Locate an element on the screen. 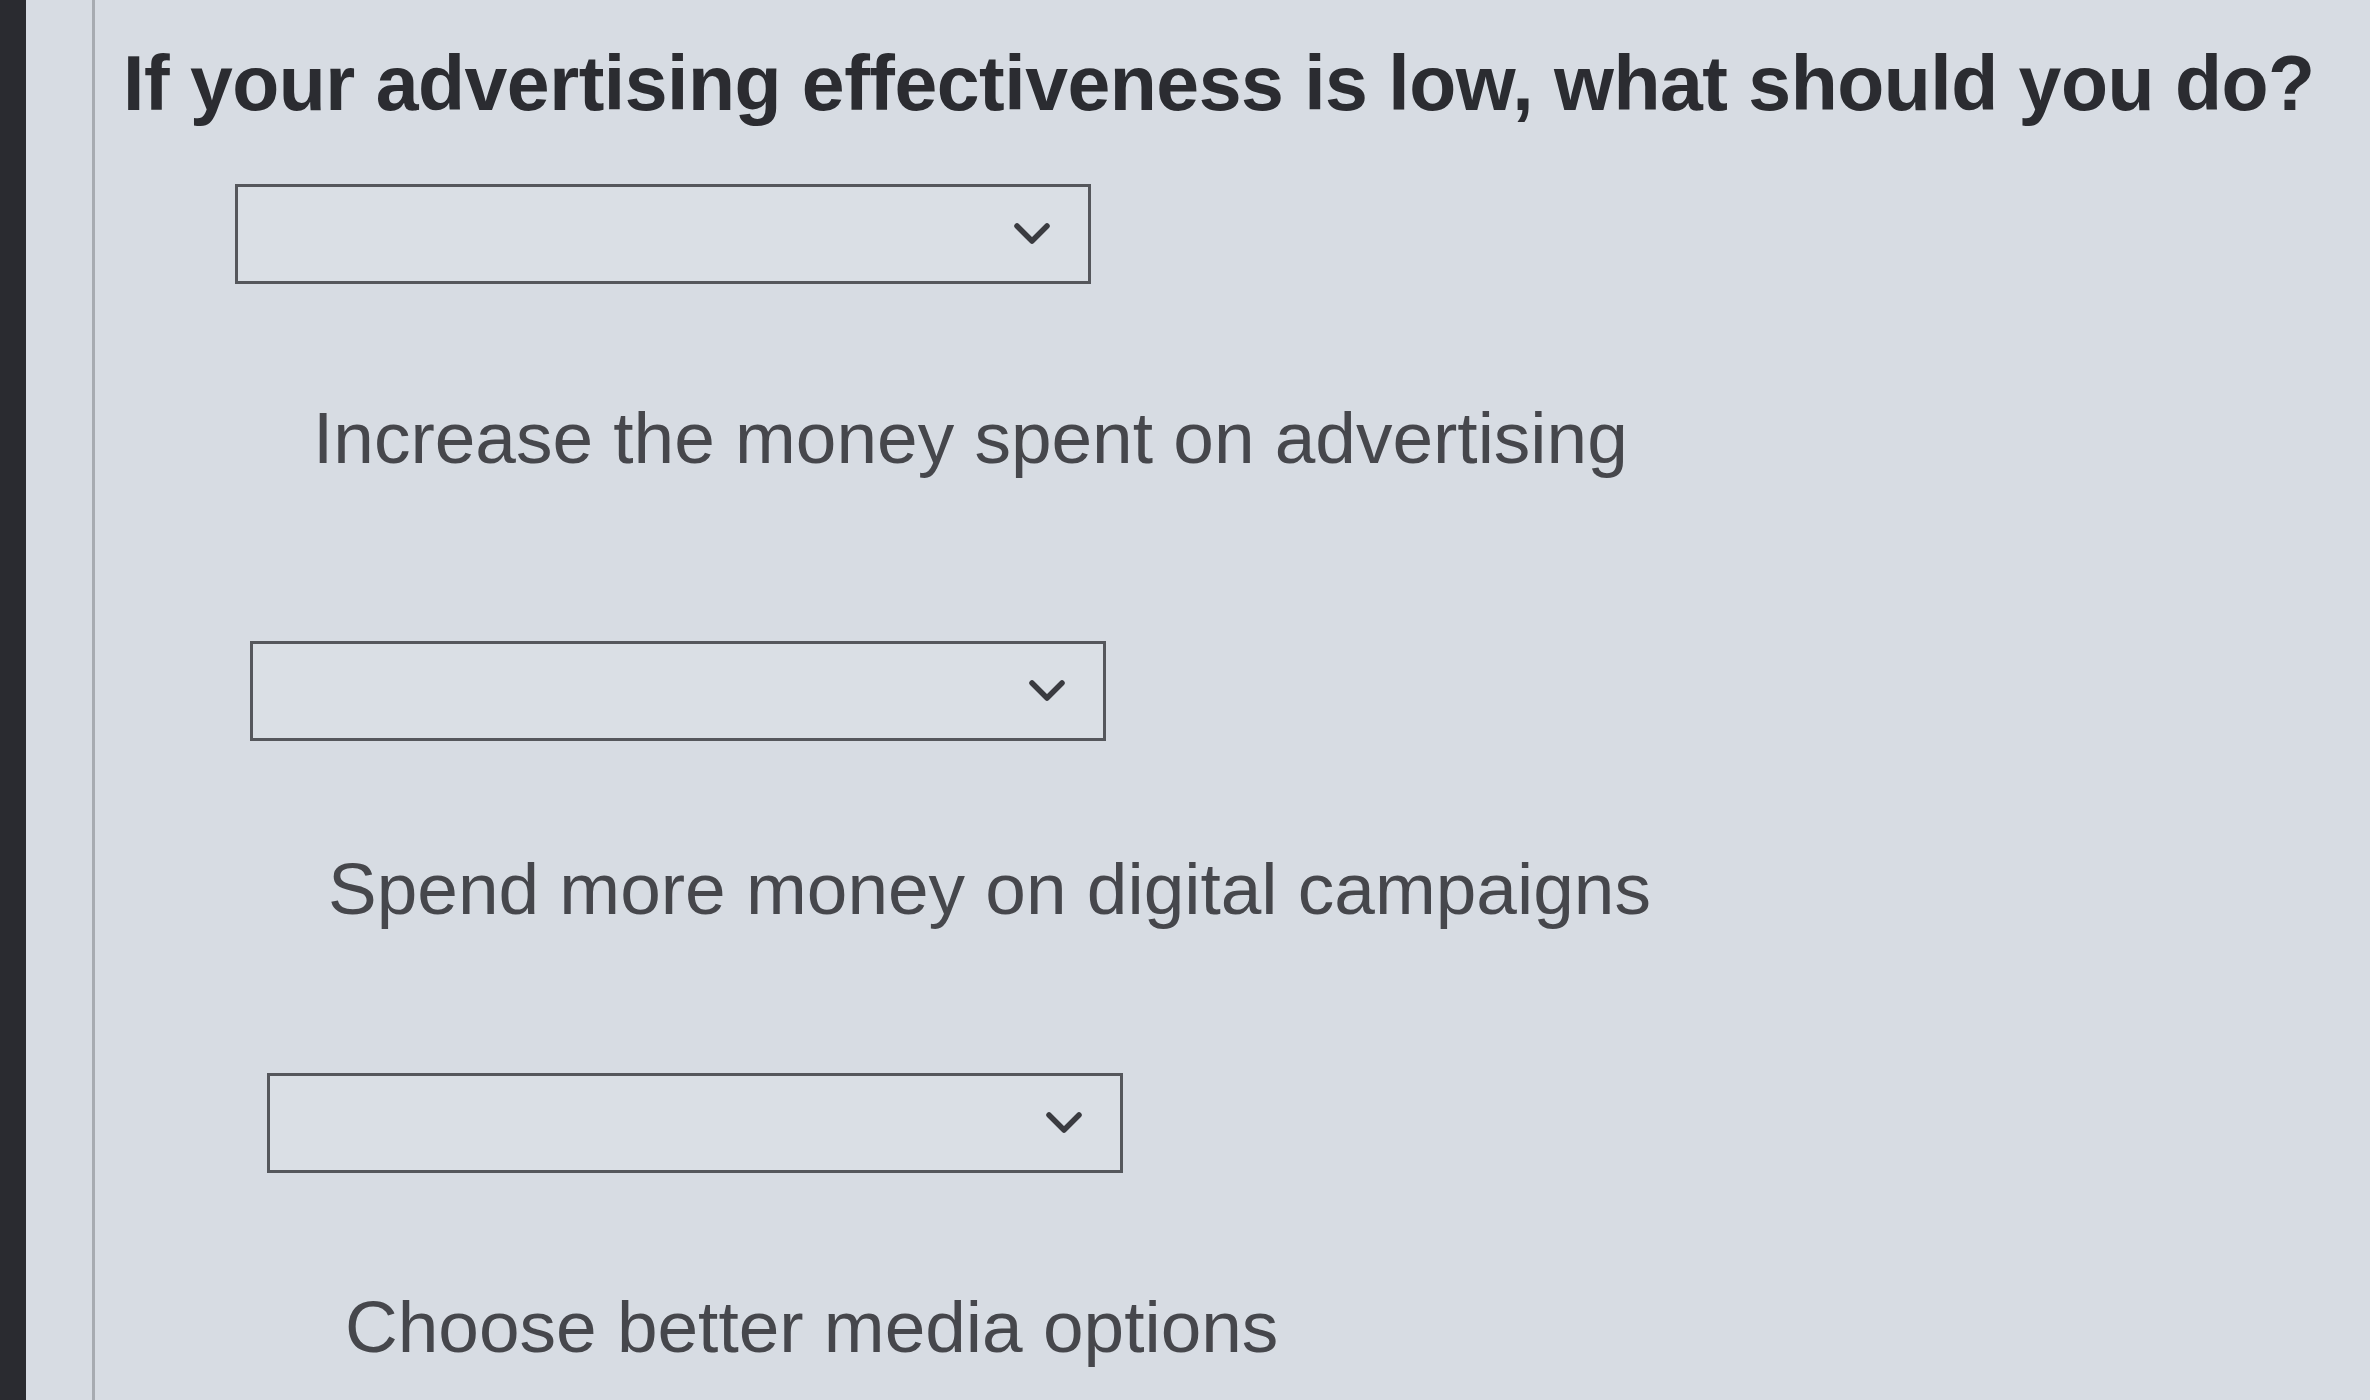 This screenshot has width=2370, height=1400. statement-text: Choose better media options is located at coordinates (812, 1326).